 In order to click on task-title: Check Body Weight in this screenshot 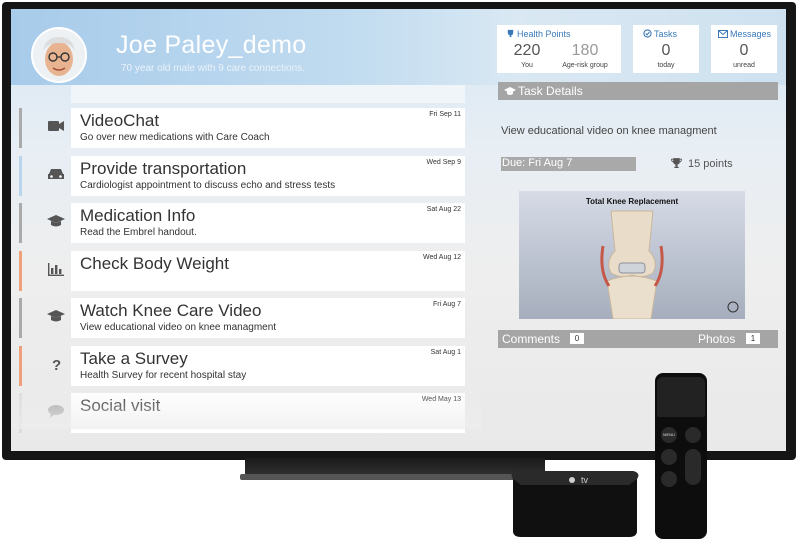, I will do `click(154, 263)`.